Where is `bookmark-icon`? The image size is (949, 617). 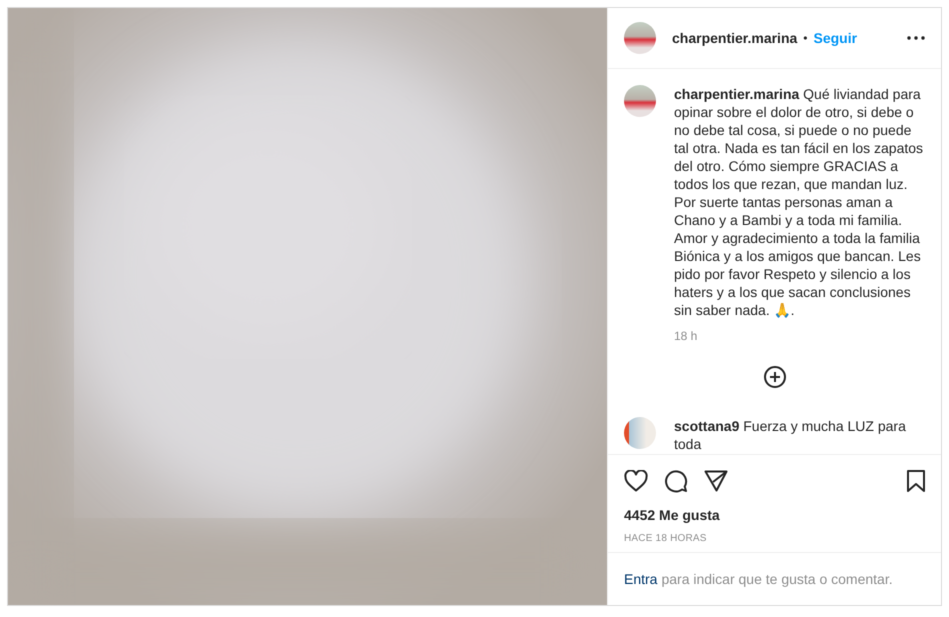
bookmark-icon is located at coordinates (916, 481).